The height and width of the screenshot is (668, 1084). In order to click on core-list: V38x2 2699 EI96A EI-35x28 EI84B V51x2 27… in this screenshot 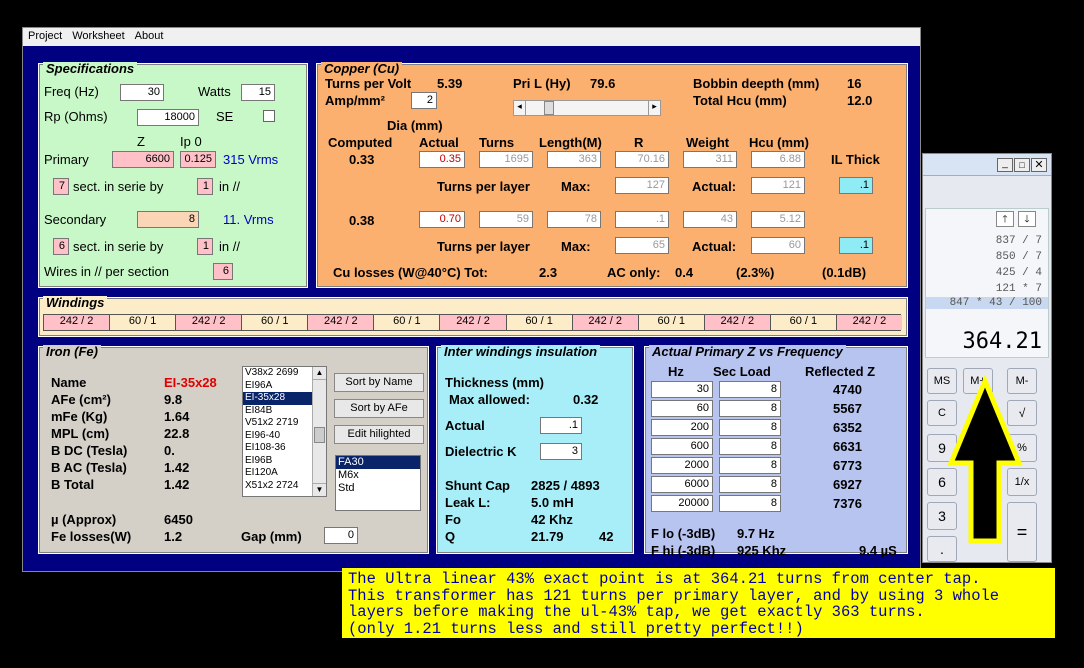, I will do `click(284, 431)`.